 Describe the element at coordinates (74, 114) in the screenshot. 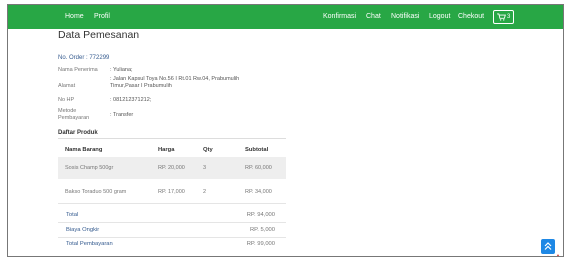

I see `payment-method-label: Metode Pembayaran` at that location.